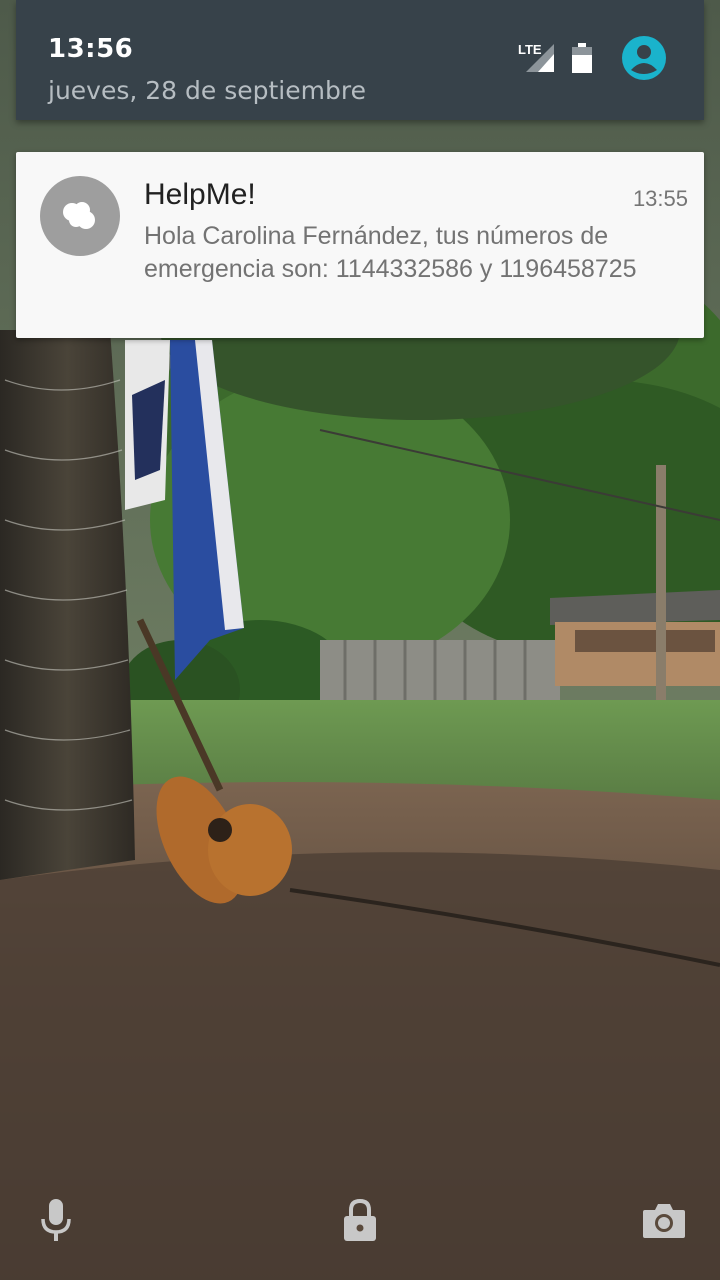  What do you see at coordinates (530, 49) in the screenshot?
I see `network-type-label: LTE` at bounding box center [530, 49].